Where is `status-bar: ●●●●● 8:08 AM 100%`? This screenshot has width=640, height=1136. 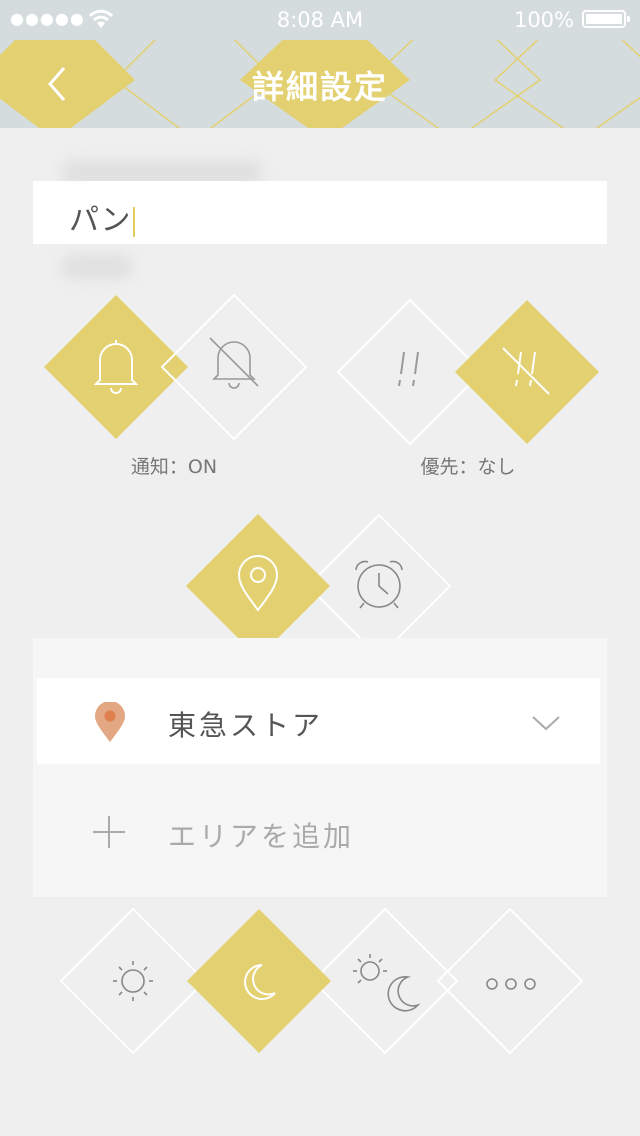 status-bar: ●●●●● 8:08 AM 100% is located at coordinates (320, 20).